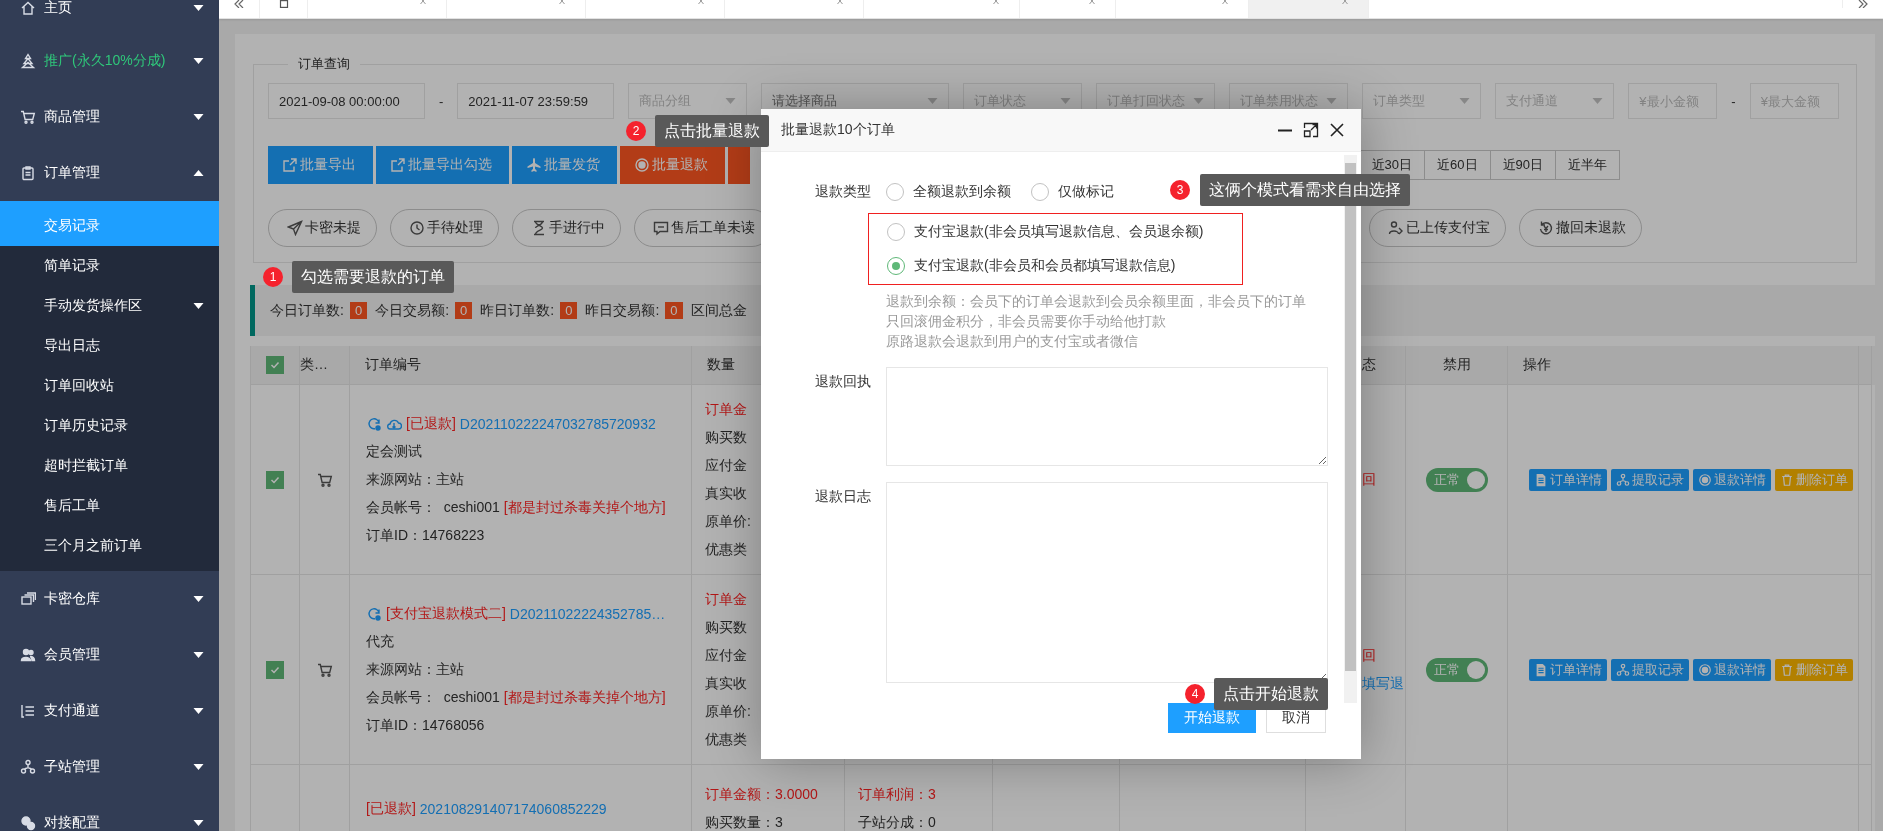 The width and height of the screenshot is (1883, 831). Describe the element at coordinates (566, 228) in the screenshot. I see `filter-chip: 手进行中` at that location.